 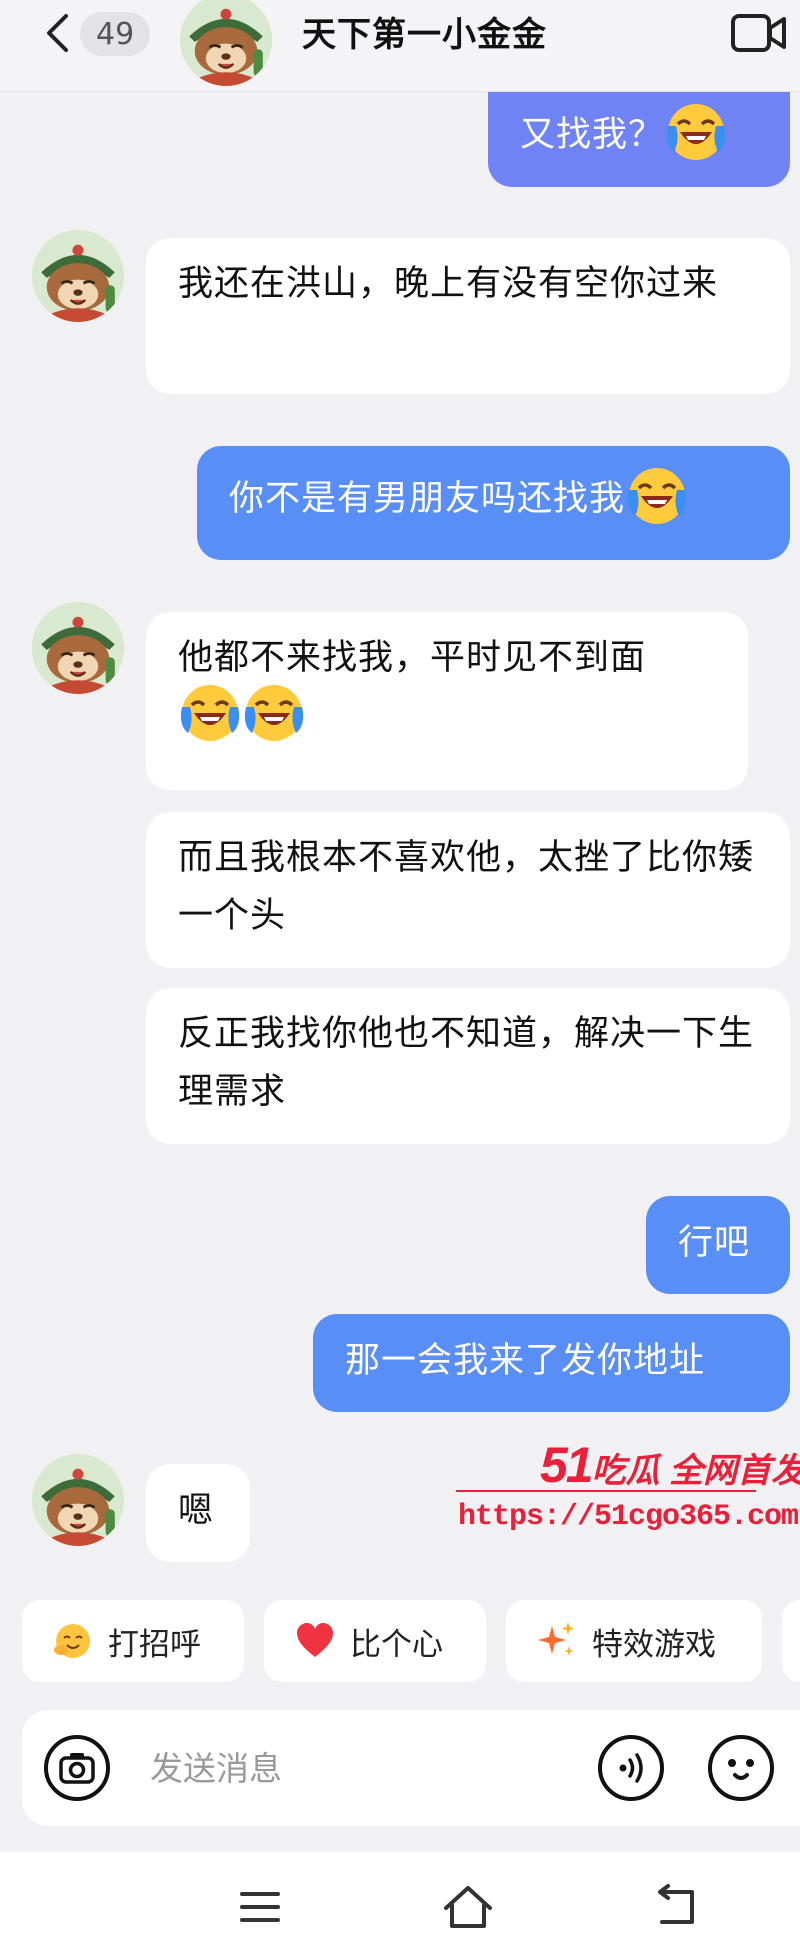 What do you see at coordinates (592, 135) in the screenshot?
I see `message-text: 又找我？` at bounding box center [592, 135].